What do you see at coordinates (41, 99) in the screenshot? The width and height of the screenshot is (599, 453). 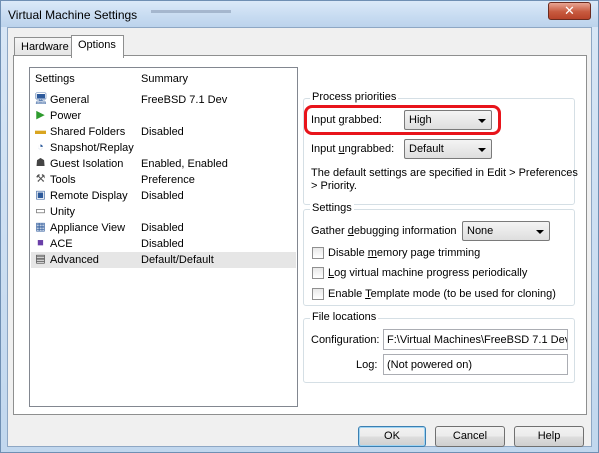 I see `monitor-icon: 🖥` at bounding box center [41, 99].